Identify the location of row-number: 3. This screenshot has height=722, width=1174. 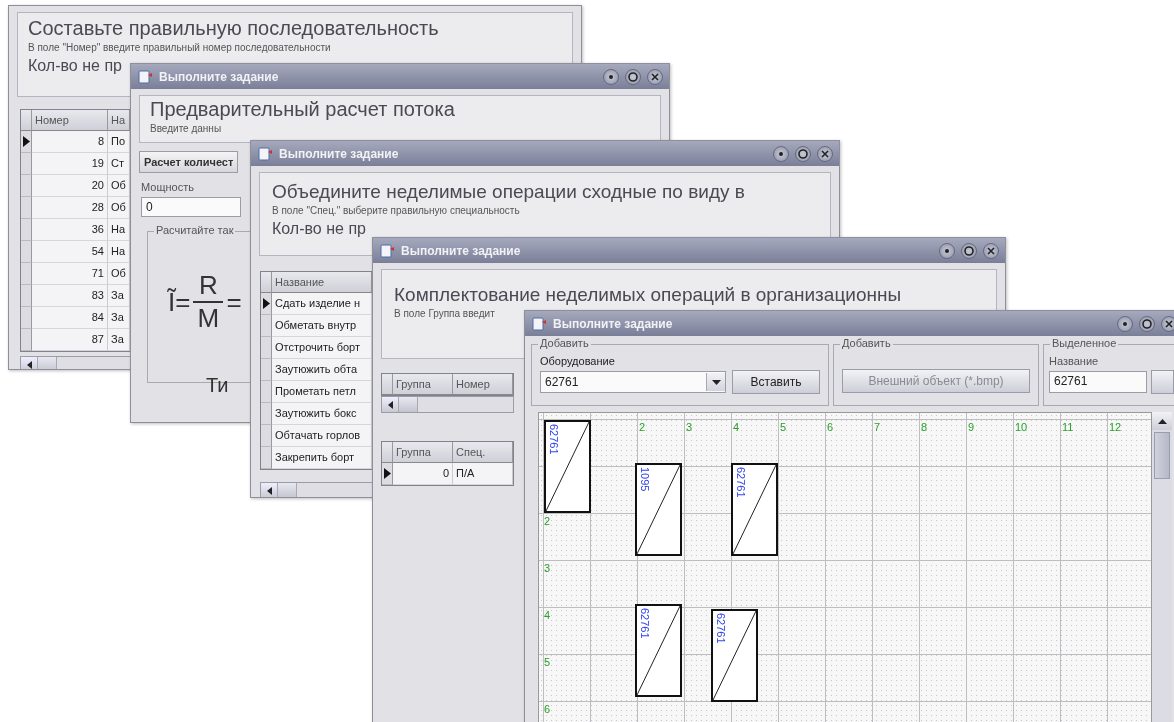
(547, 568).